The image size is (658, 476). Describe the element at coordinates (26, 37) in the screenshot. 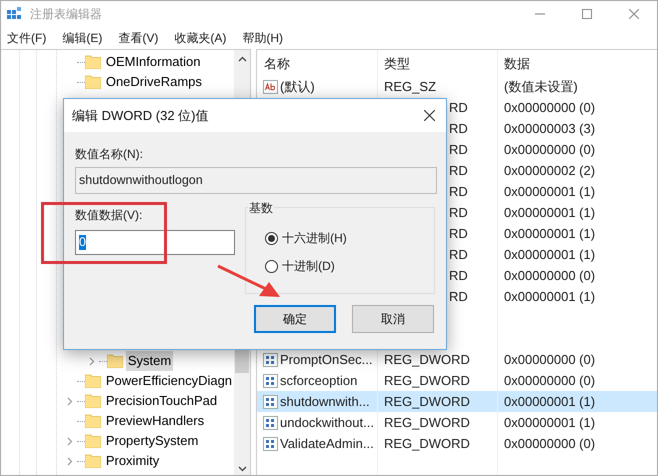

I see `menu-item: 文件(F)` at that location.